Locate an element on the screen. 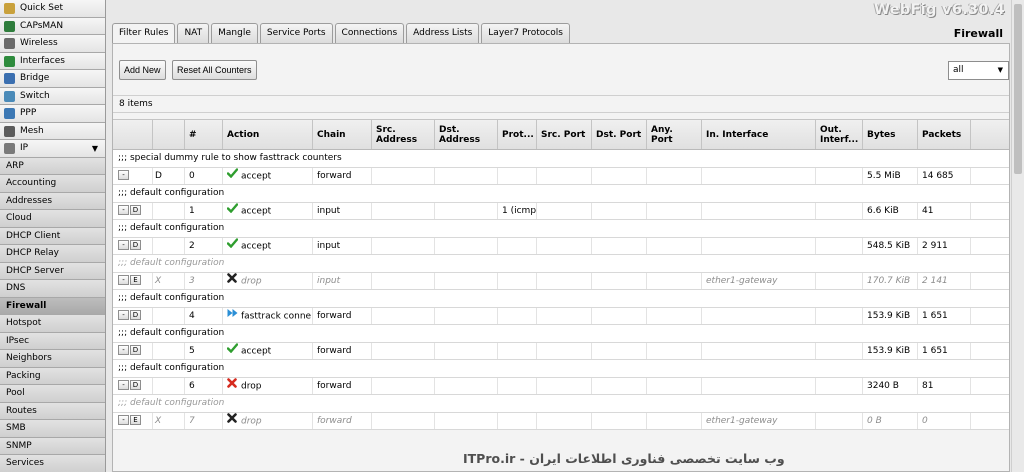  cell-src is located at coordinates (403, 245).